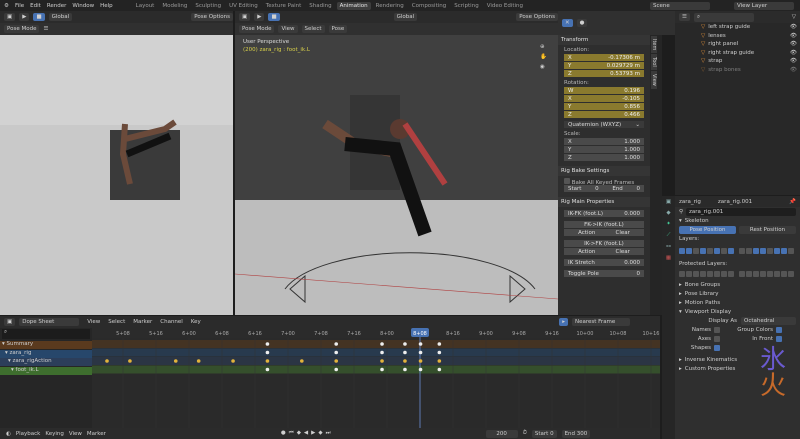 This screenshot has height=439, width=800. I want to click on jump-end-icon: ⏭, so click(328, 433).